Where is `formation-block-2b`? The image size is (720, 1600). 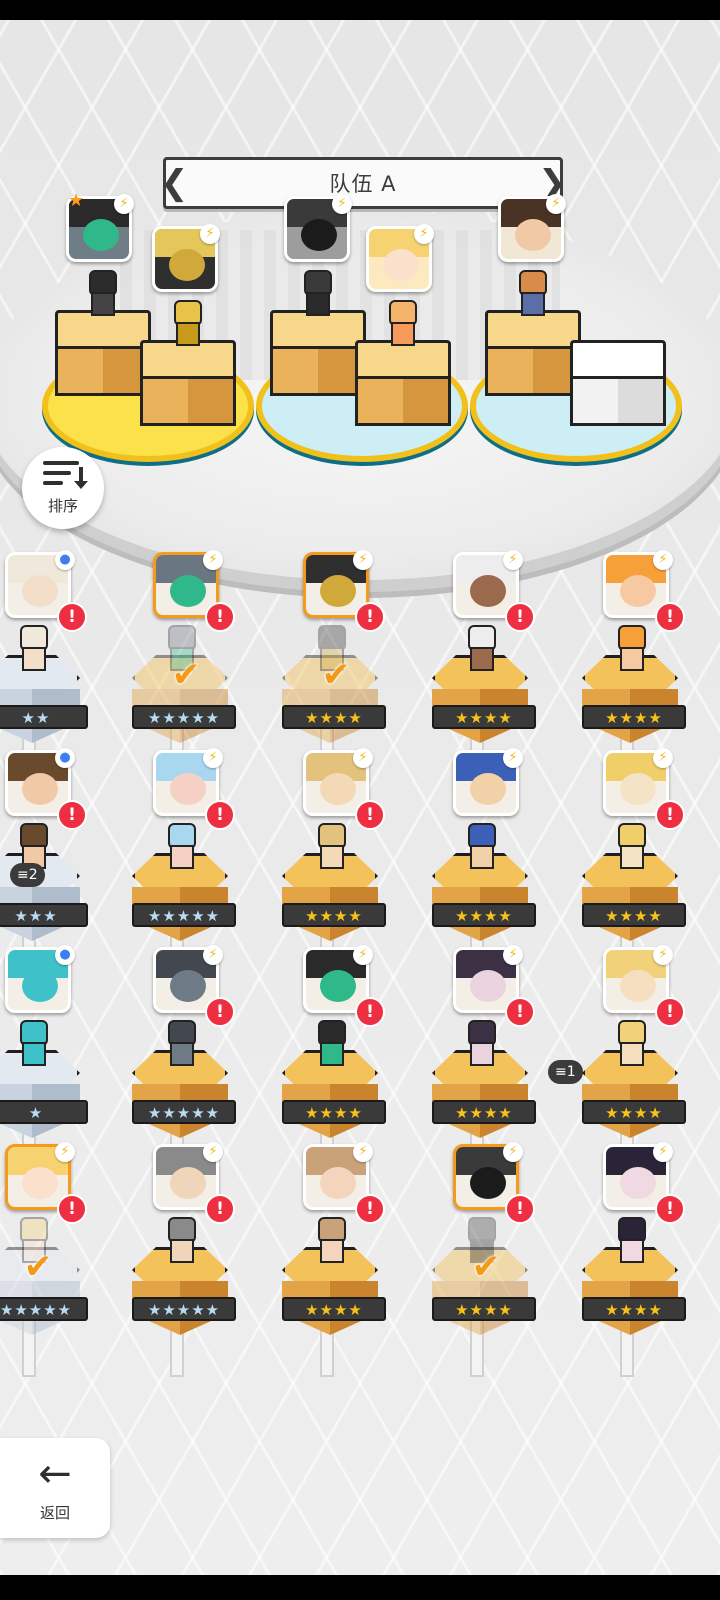 formation-block-2b is located at coordinates (403, 383).